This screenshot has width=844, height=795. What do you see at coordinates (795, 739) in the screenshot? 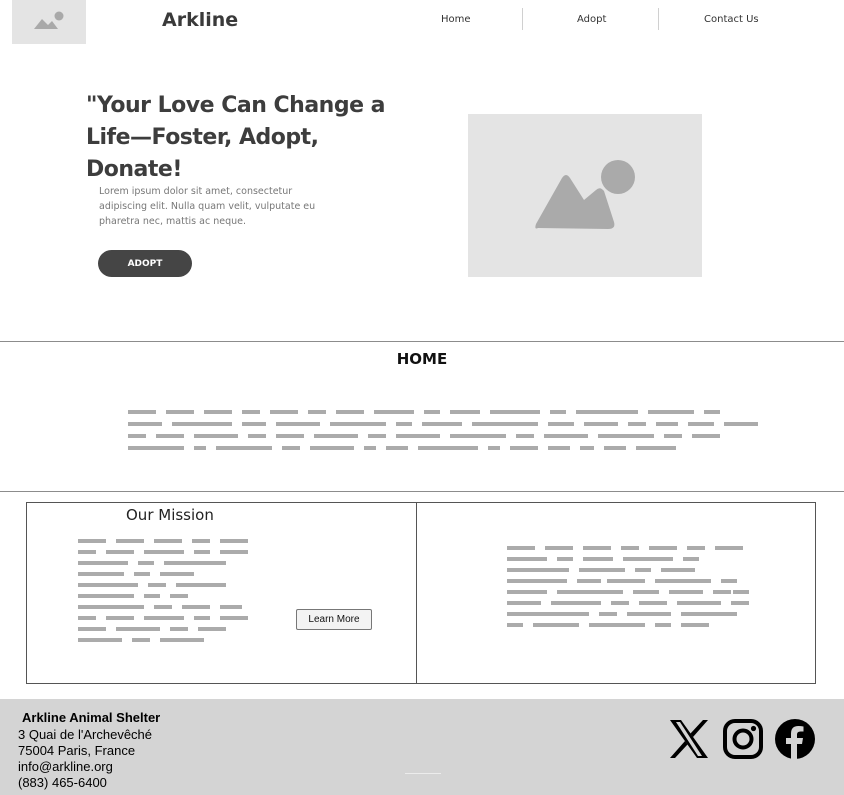
I see `facebook-icon` at bounding box center [795, 739].